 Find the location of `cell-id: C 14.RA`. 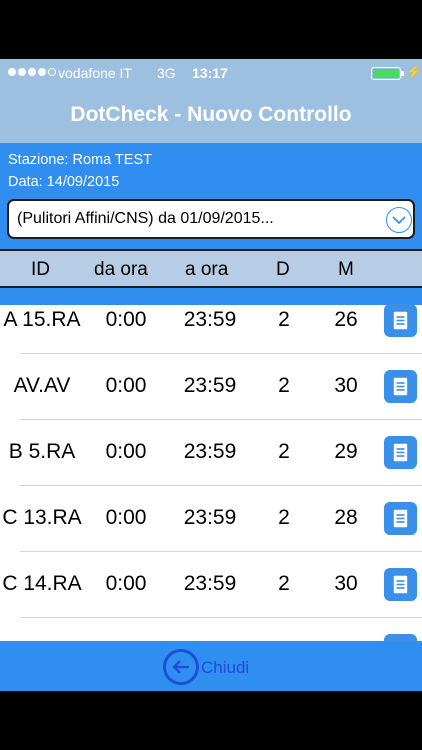

cell-id: C 14.RA is located at coordinates (42, 583).